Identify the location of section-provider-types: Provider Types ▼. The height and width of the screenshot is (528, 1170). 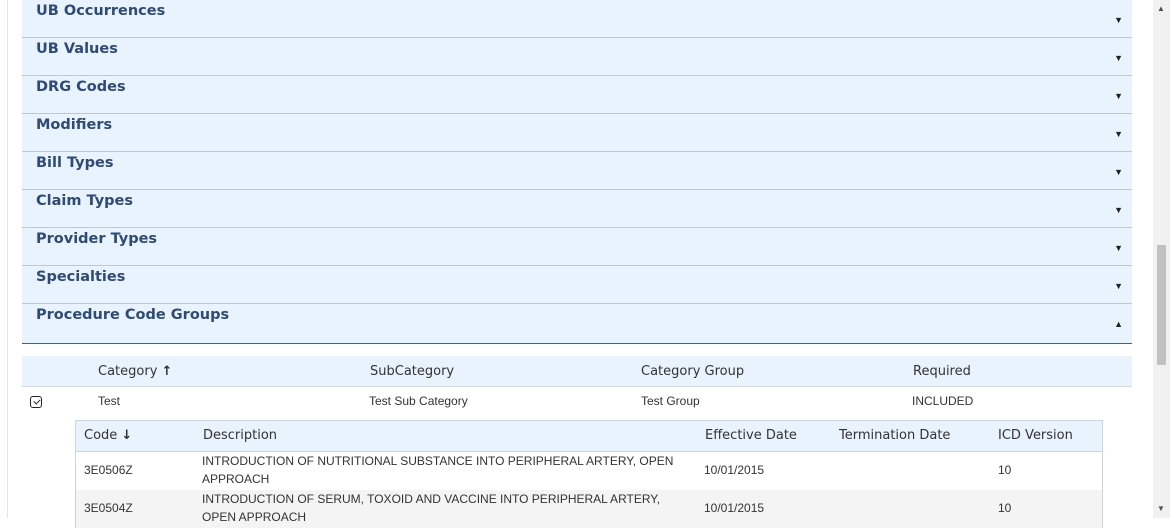
(577, 247).